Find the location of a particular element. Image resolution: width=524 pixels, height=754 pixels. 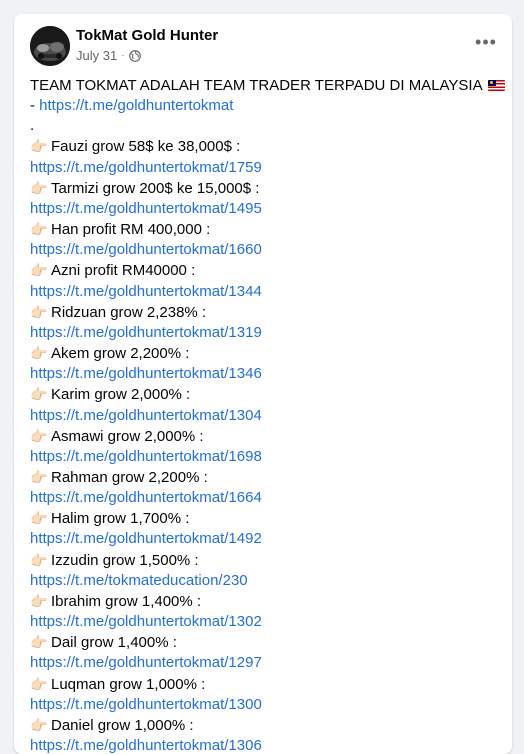

entry-link-line: https://t.me/goldhuntertokmat/1698 is located at coordinates (265, 457).